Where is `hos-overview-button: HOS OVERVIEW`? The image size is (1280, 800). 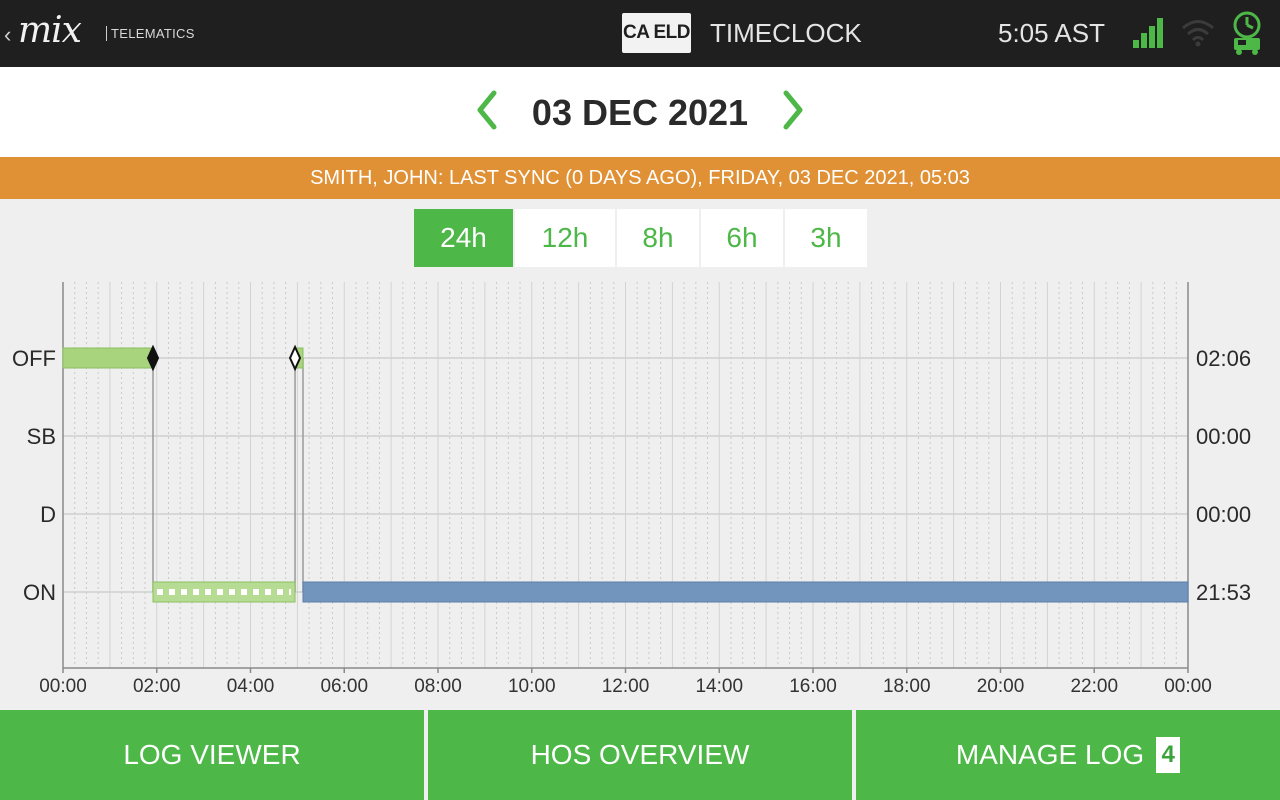 hos-overview-button: HOS OVERVIEW is located at coordinates (640, 755).